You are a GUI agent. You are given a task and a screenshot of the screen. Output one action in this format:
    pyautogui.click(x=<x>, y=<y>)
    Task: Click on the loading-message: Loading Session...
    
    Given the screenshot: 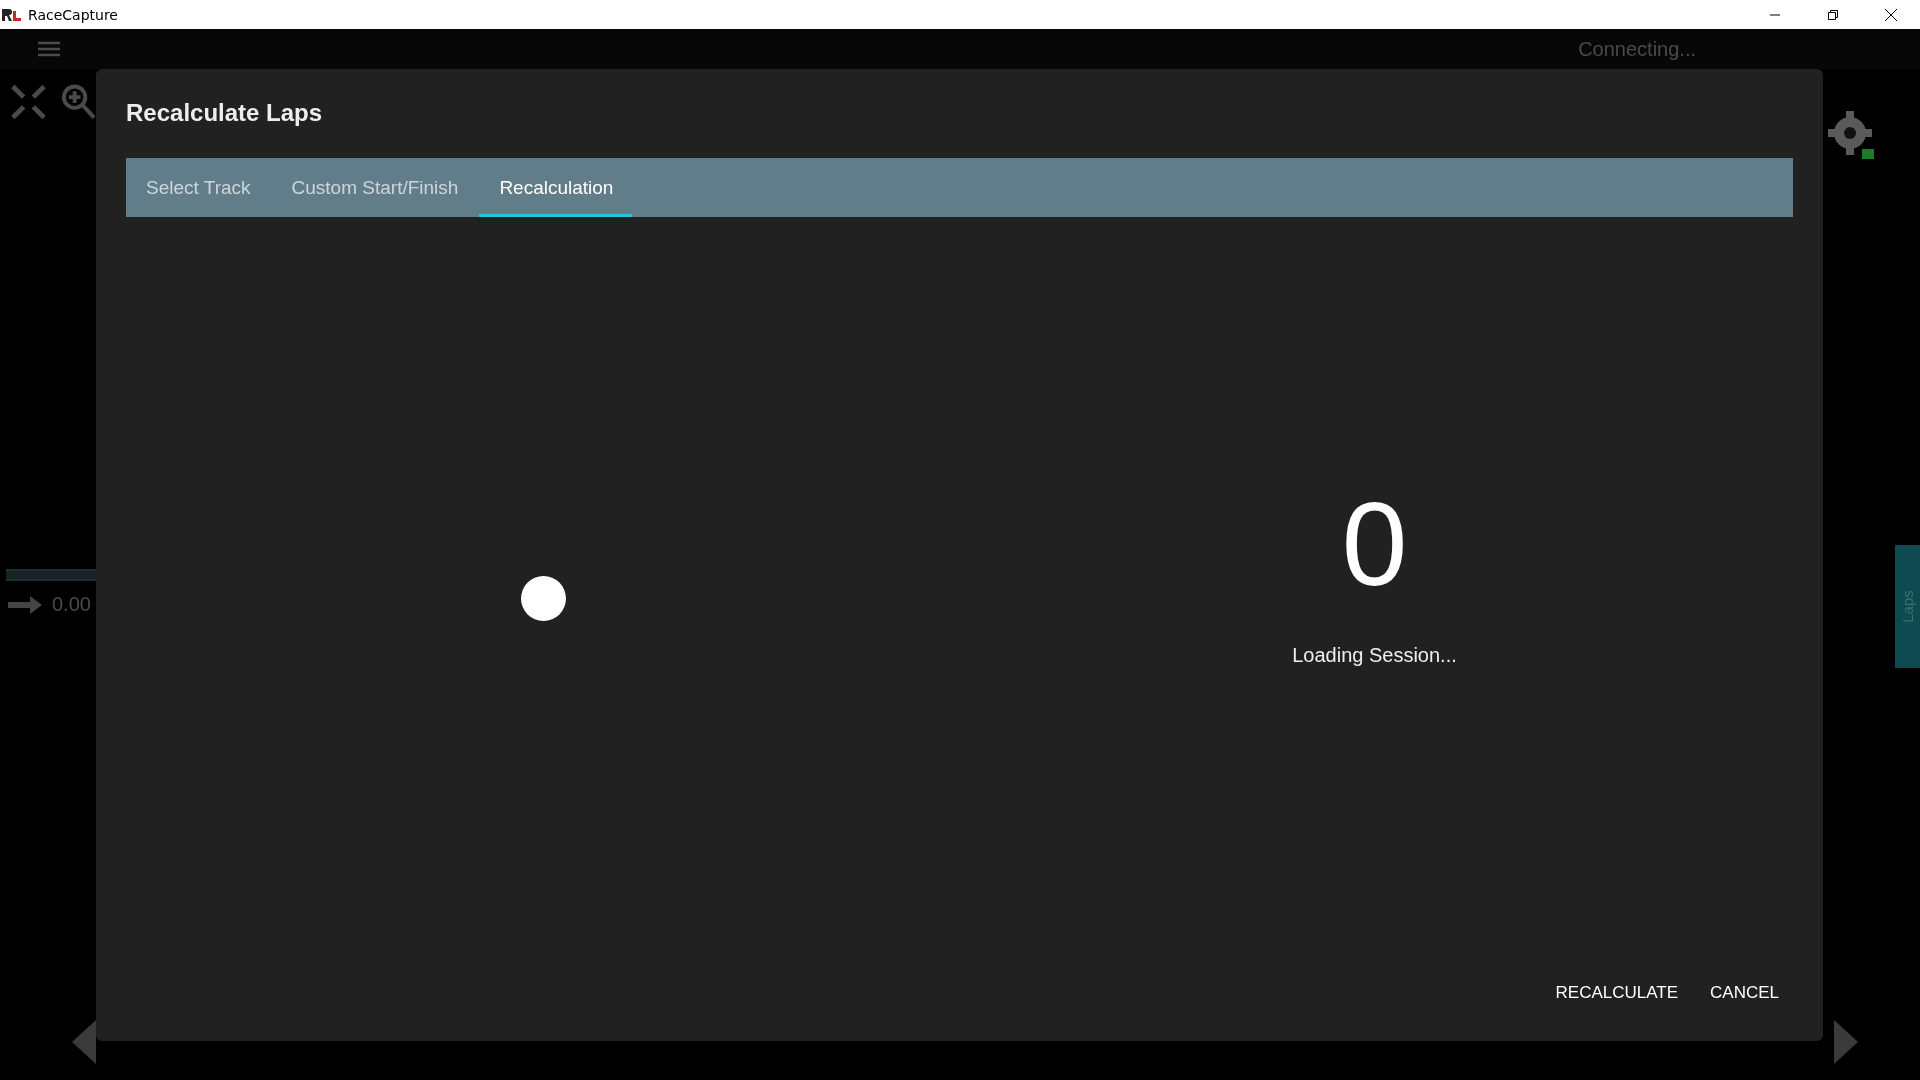 What is the action you would take?
    pyautogui.click(x=1374, y=655)
    